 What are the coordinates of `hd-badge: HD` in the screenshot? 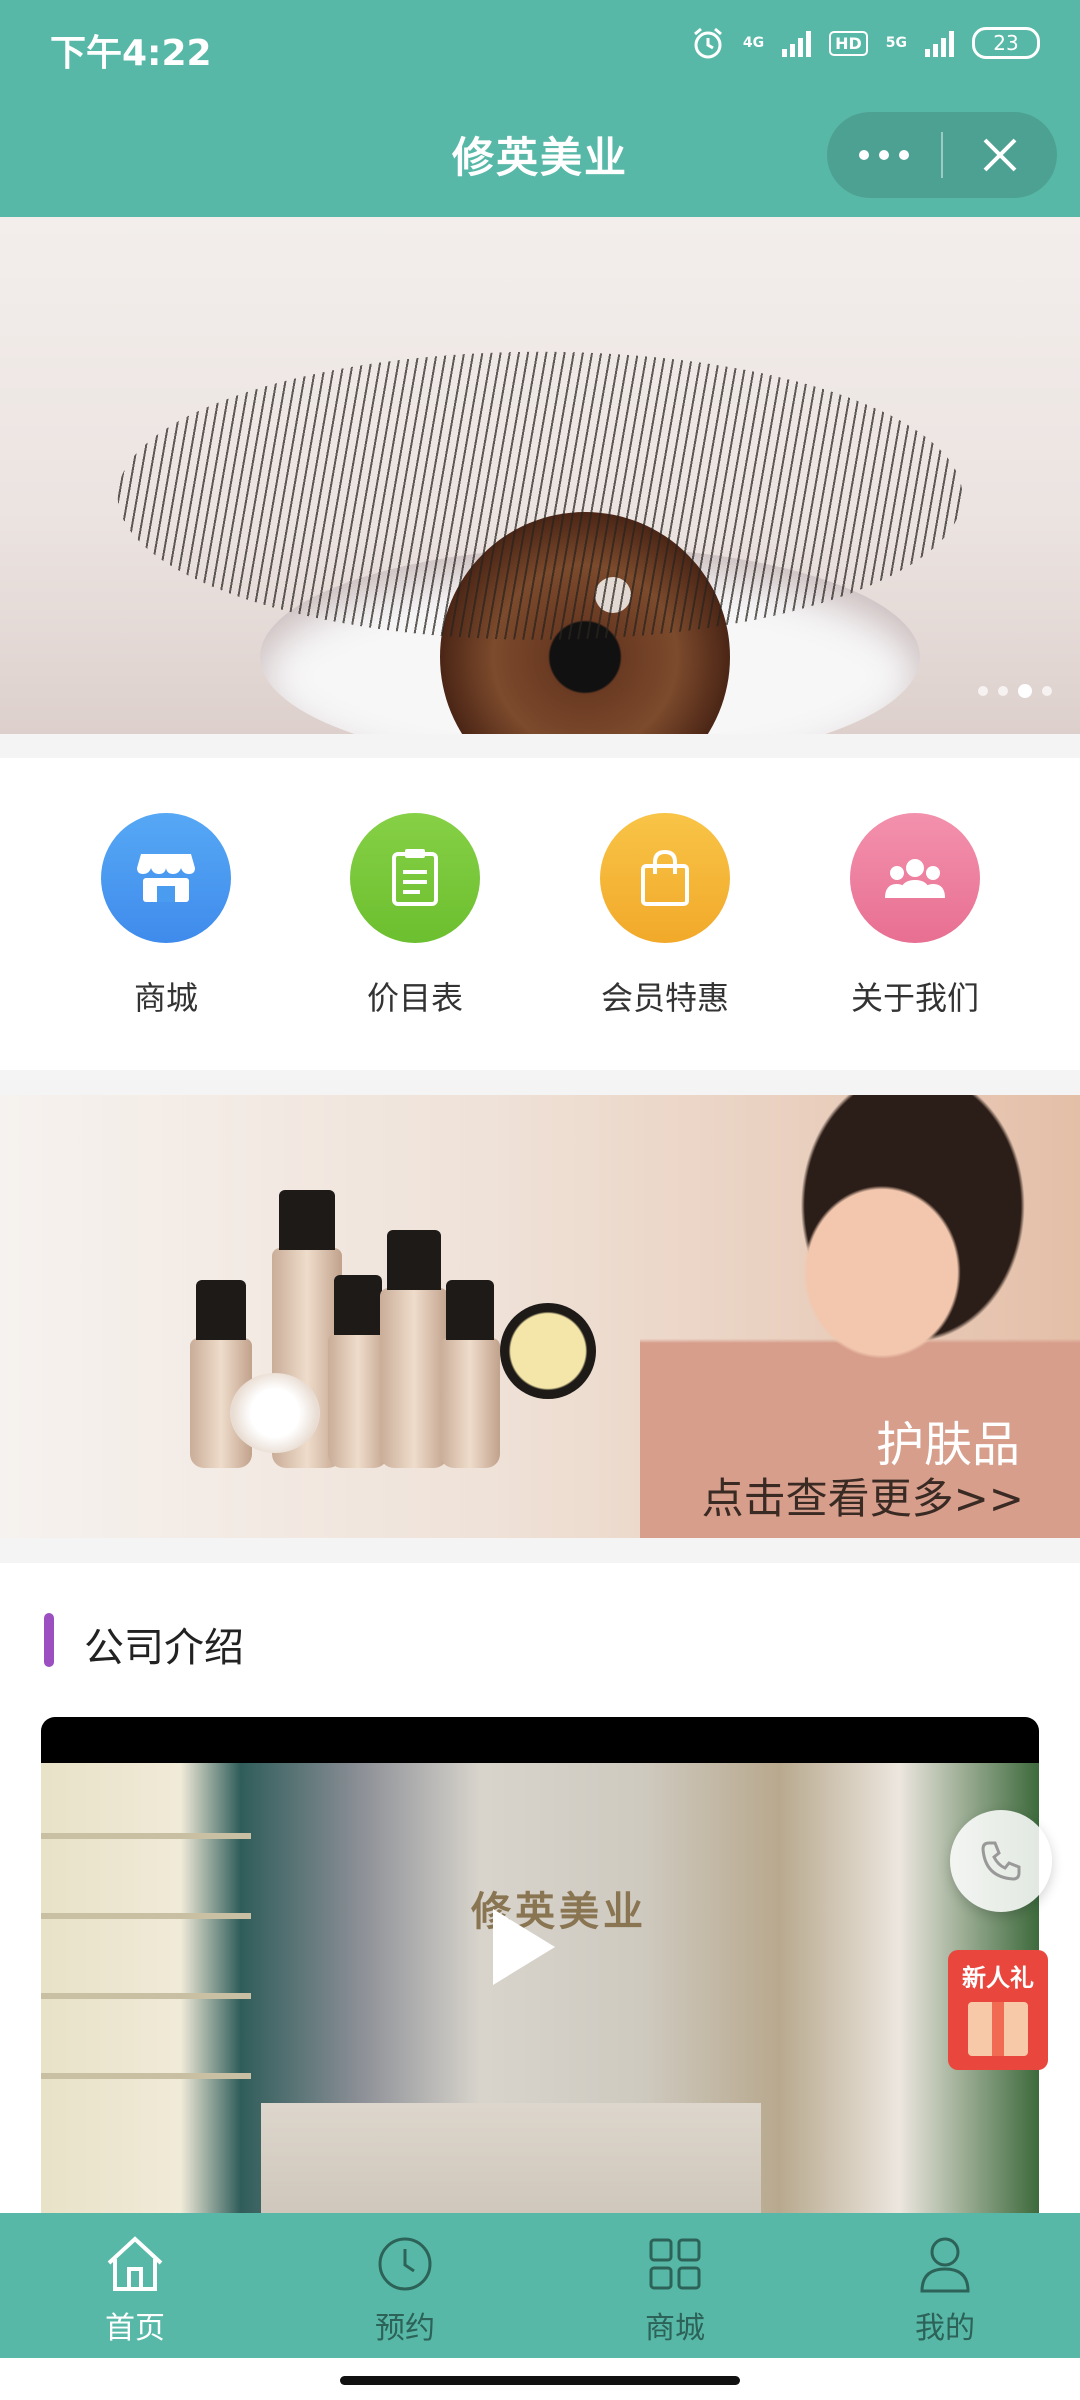 It's located at (848, 43).